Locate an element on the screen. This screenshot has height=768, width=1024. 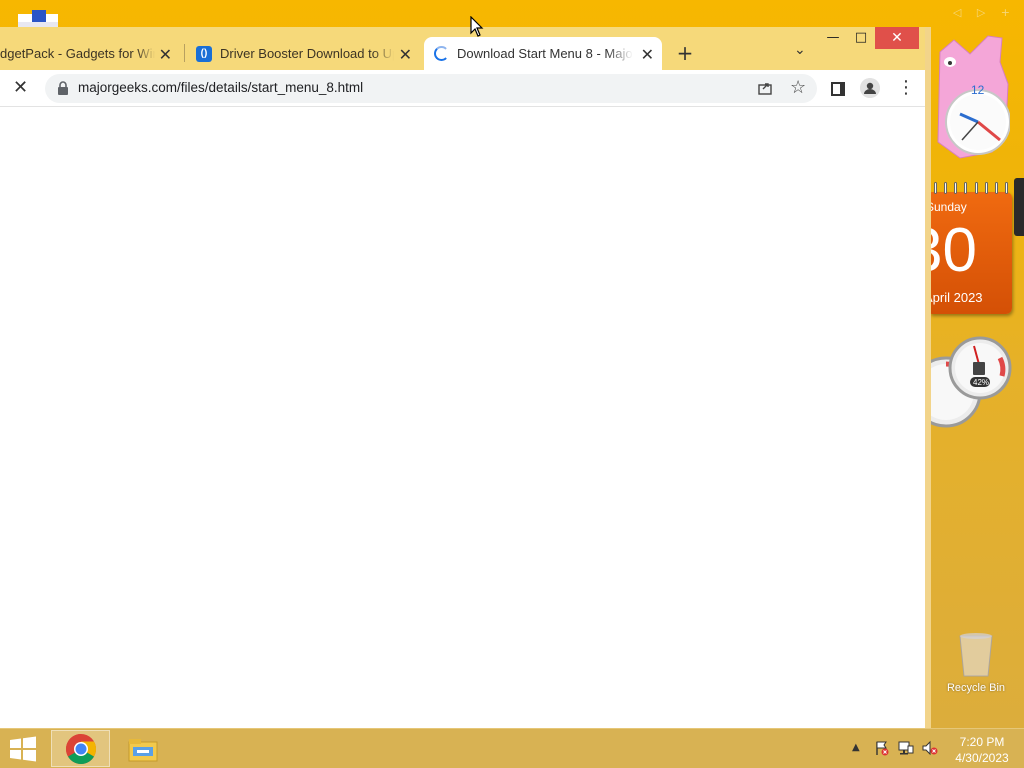
tab-title: dgetPack - Gadgets for Windows is located at coordinates (77, 53).